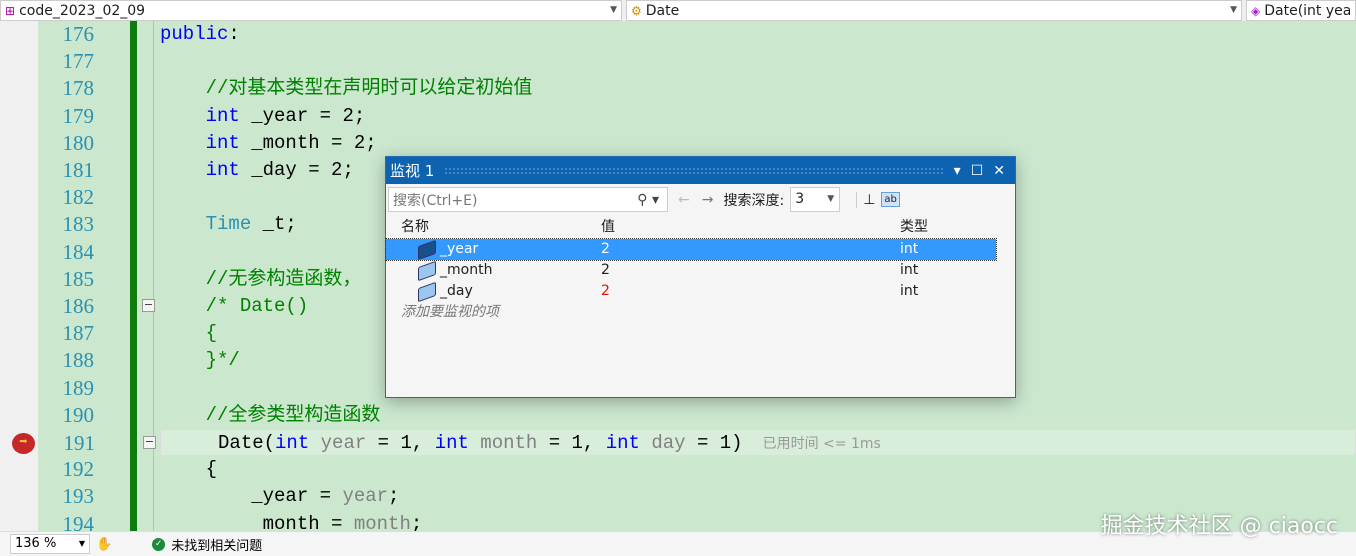 Image resolution: width=1356 pixels, height=556 pixels. I want to click on code-token: year, so click(365, 496).